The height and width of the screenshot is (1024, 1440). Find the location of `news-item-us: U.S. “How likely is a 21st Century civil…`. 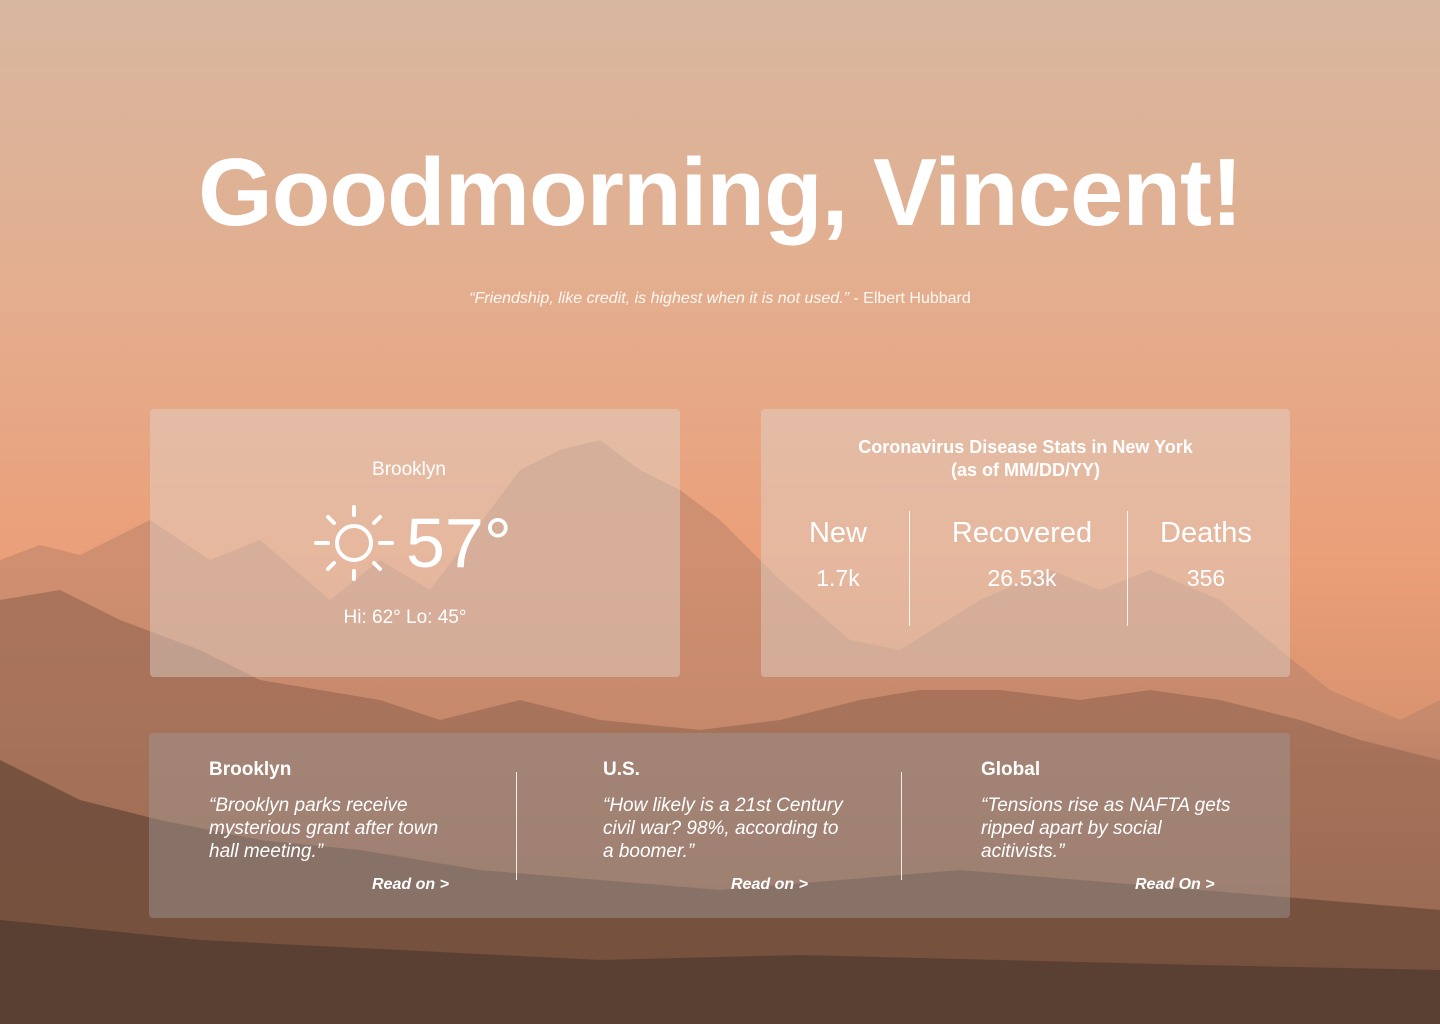

news-item-us: U.S. “How likely is a 21st Century civil… is located at coordinates (728, 811).